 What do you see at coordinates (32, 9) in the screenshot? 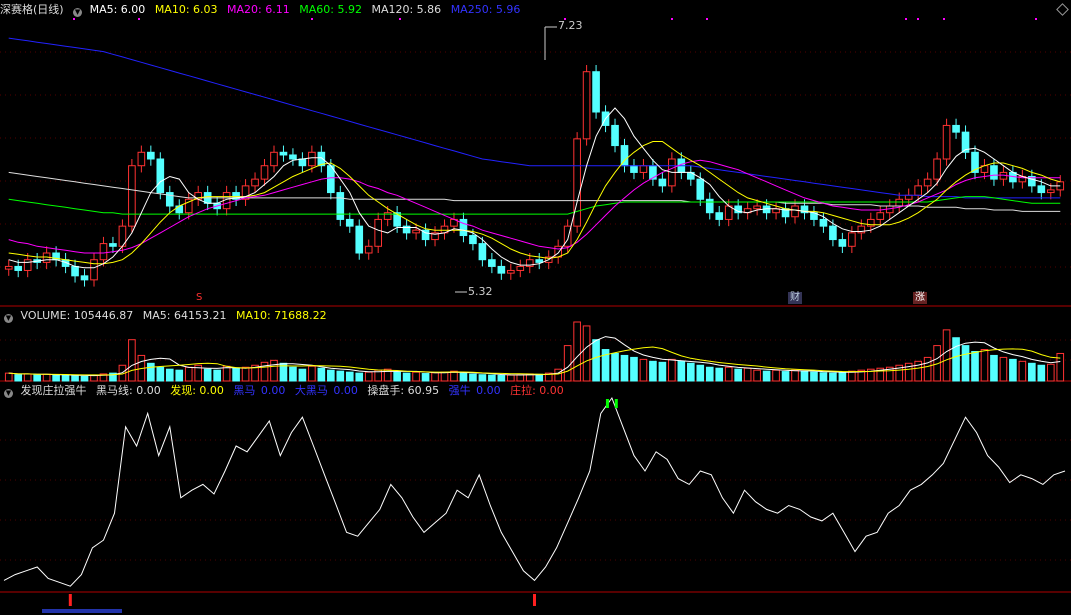
I see `stock-title: 深赛格(日线)` at bounding box center [32, 9].